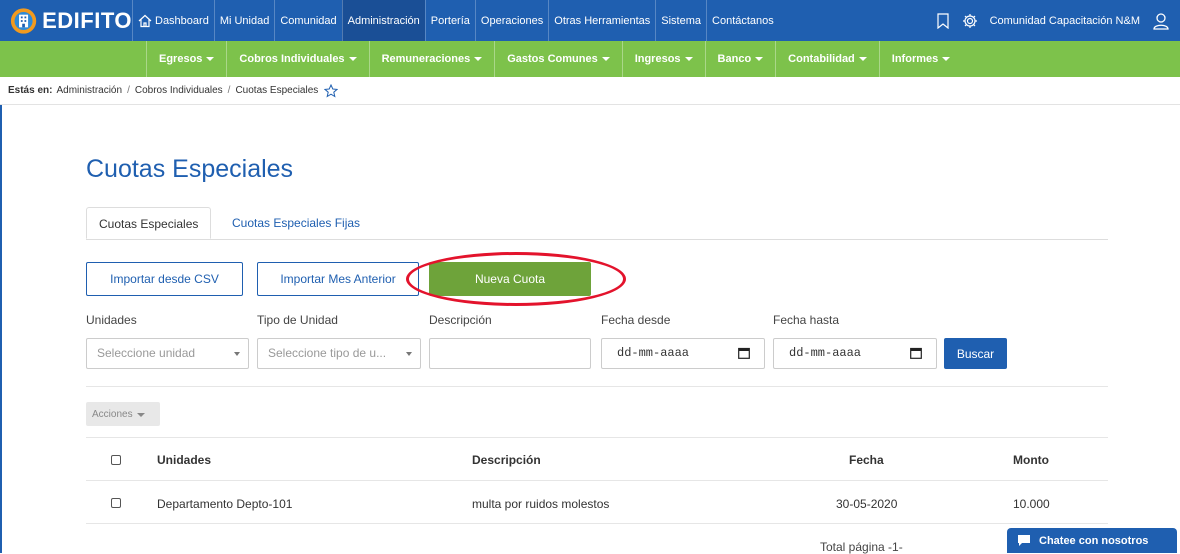  Describe the element at coordinates (597, 523) in the screenshot. I see `table-row-line` at that location.